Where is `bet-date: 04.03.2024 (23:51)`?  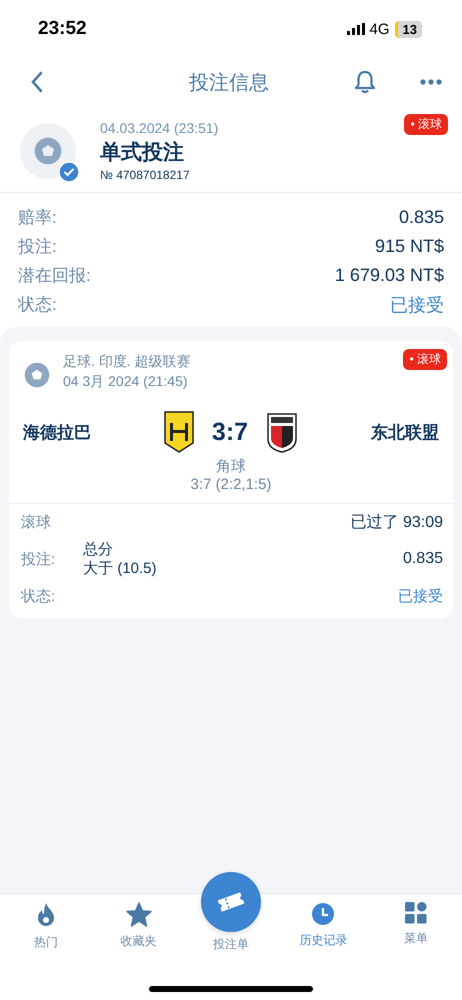 bet-date: 04.03.2024 (23:51) is located at coordinates (159, 128).